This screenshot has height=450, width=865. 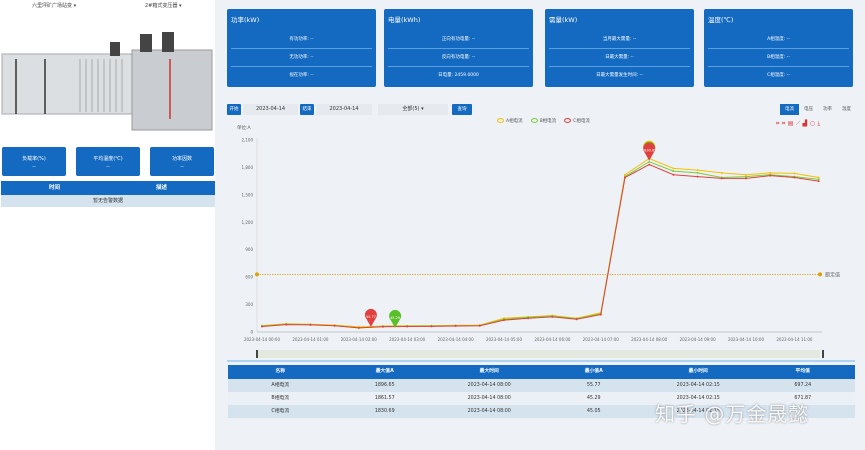 What do you see at coordinates (262, 339) in the screenshot?
I see `x-tick-label: 2023-04-14 00:00` at bounding box center [262, 339].